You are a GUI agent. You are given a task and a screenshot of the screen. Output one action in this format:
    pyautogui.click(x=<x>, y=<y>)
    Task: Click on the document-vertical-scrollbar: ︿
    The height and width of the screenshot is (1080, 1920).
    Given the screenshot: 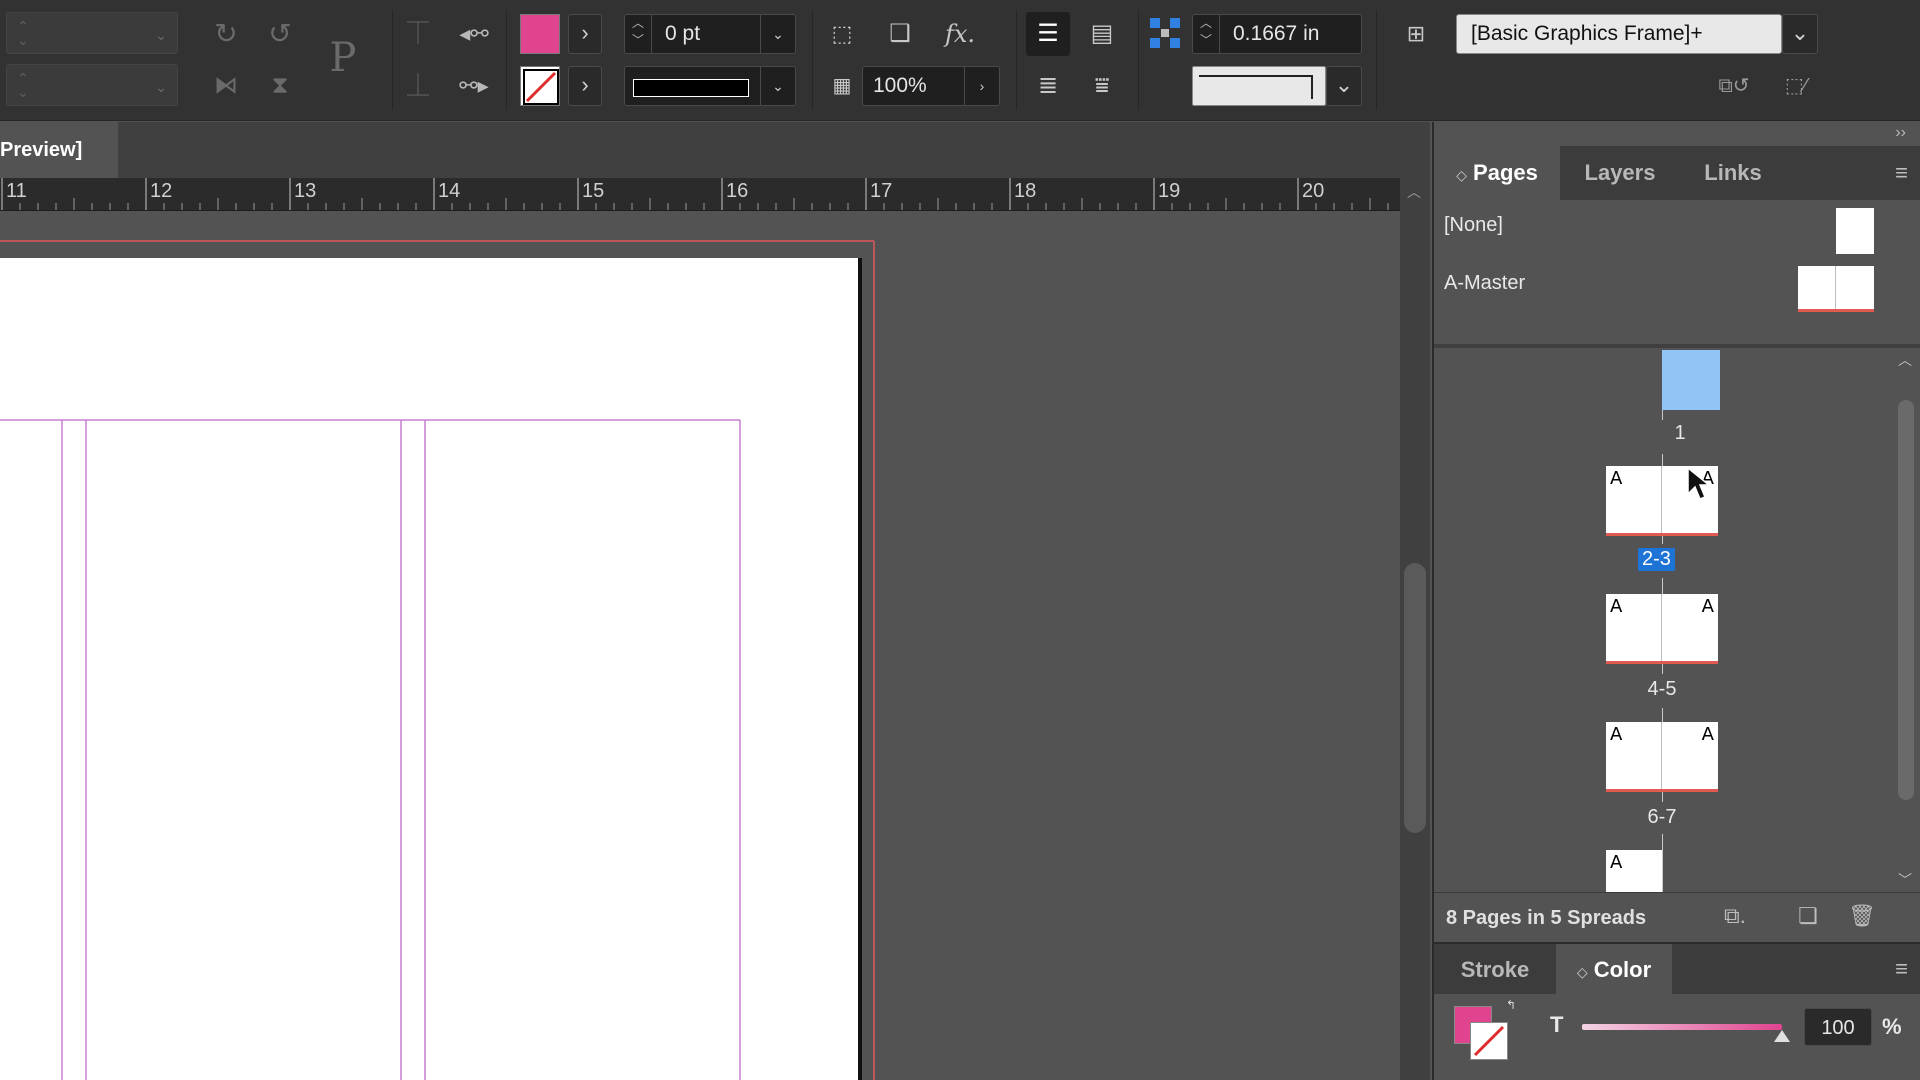 What is the action you would take?
    pyautogui.click(x=1415, y=629)
    